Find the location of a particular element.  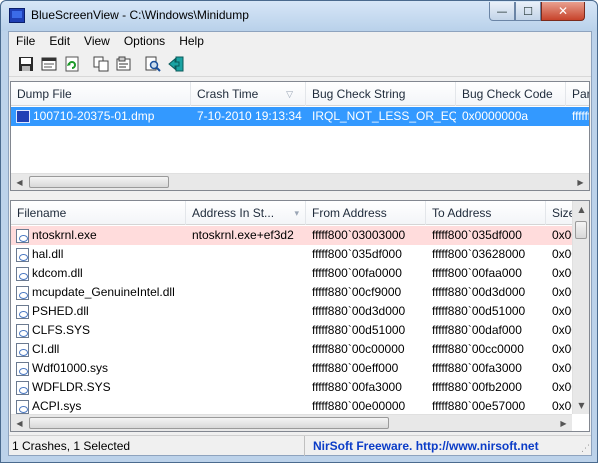

status-text: 1 Crashes, 1 Selected is located at coordinates (157, 446).